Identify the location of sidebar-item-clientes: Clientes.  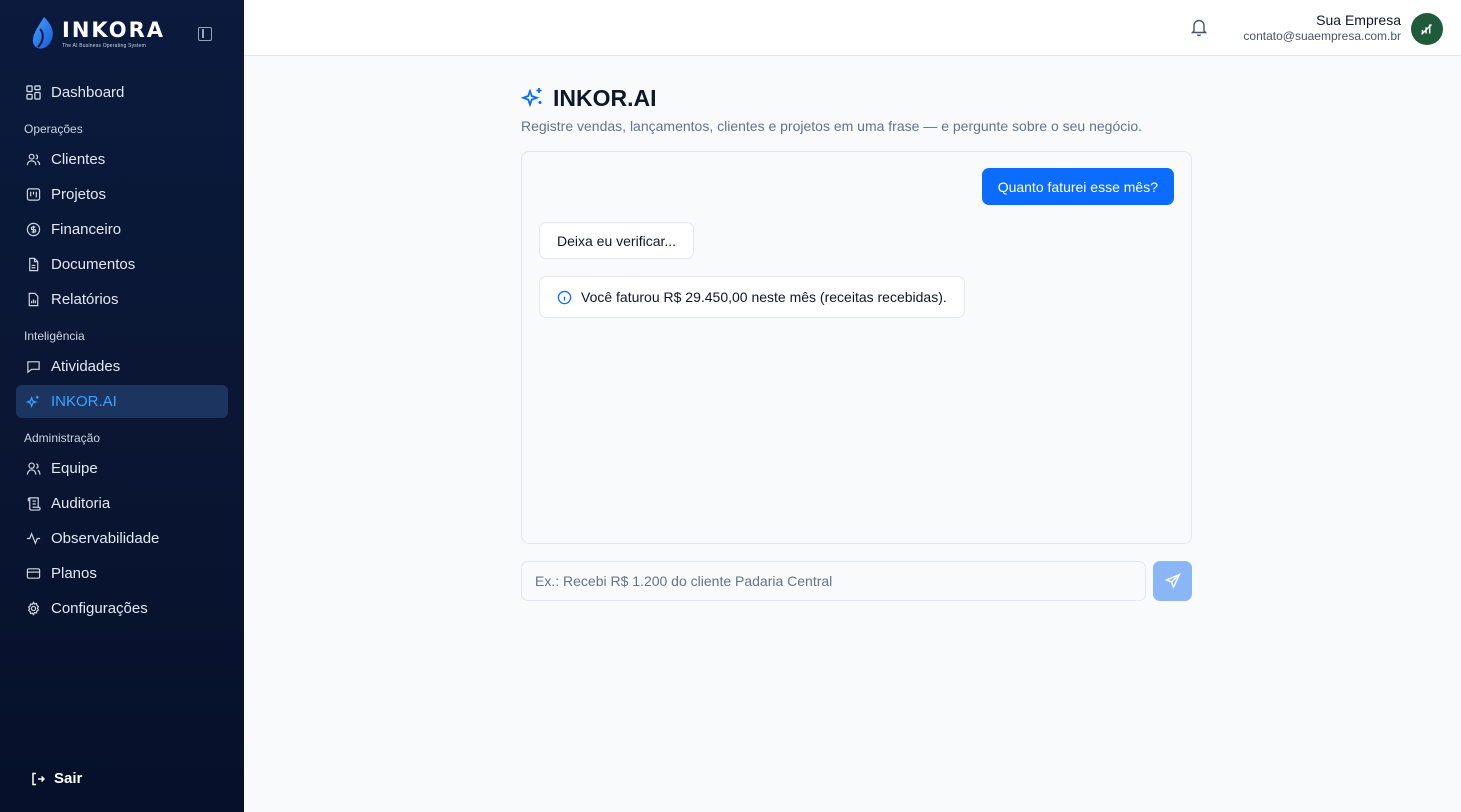
(122, 159).